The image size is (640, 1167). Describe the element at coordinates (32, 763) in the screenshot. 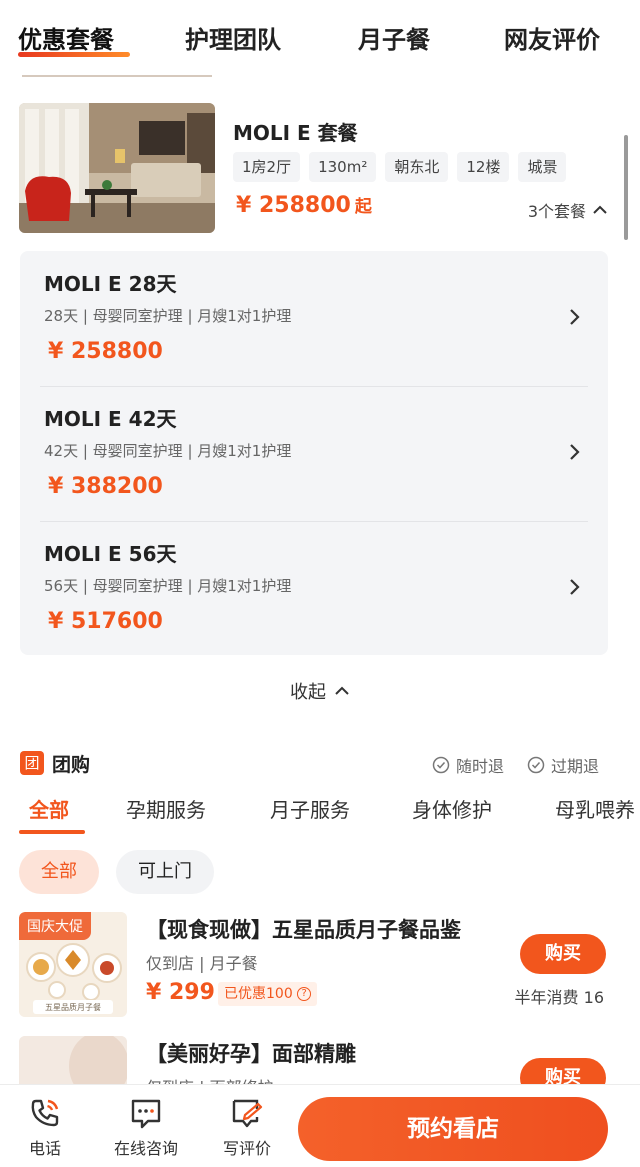

I see `group-buy-icon: 团` at that location.